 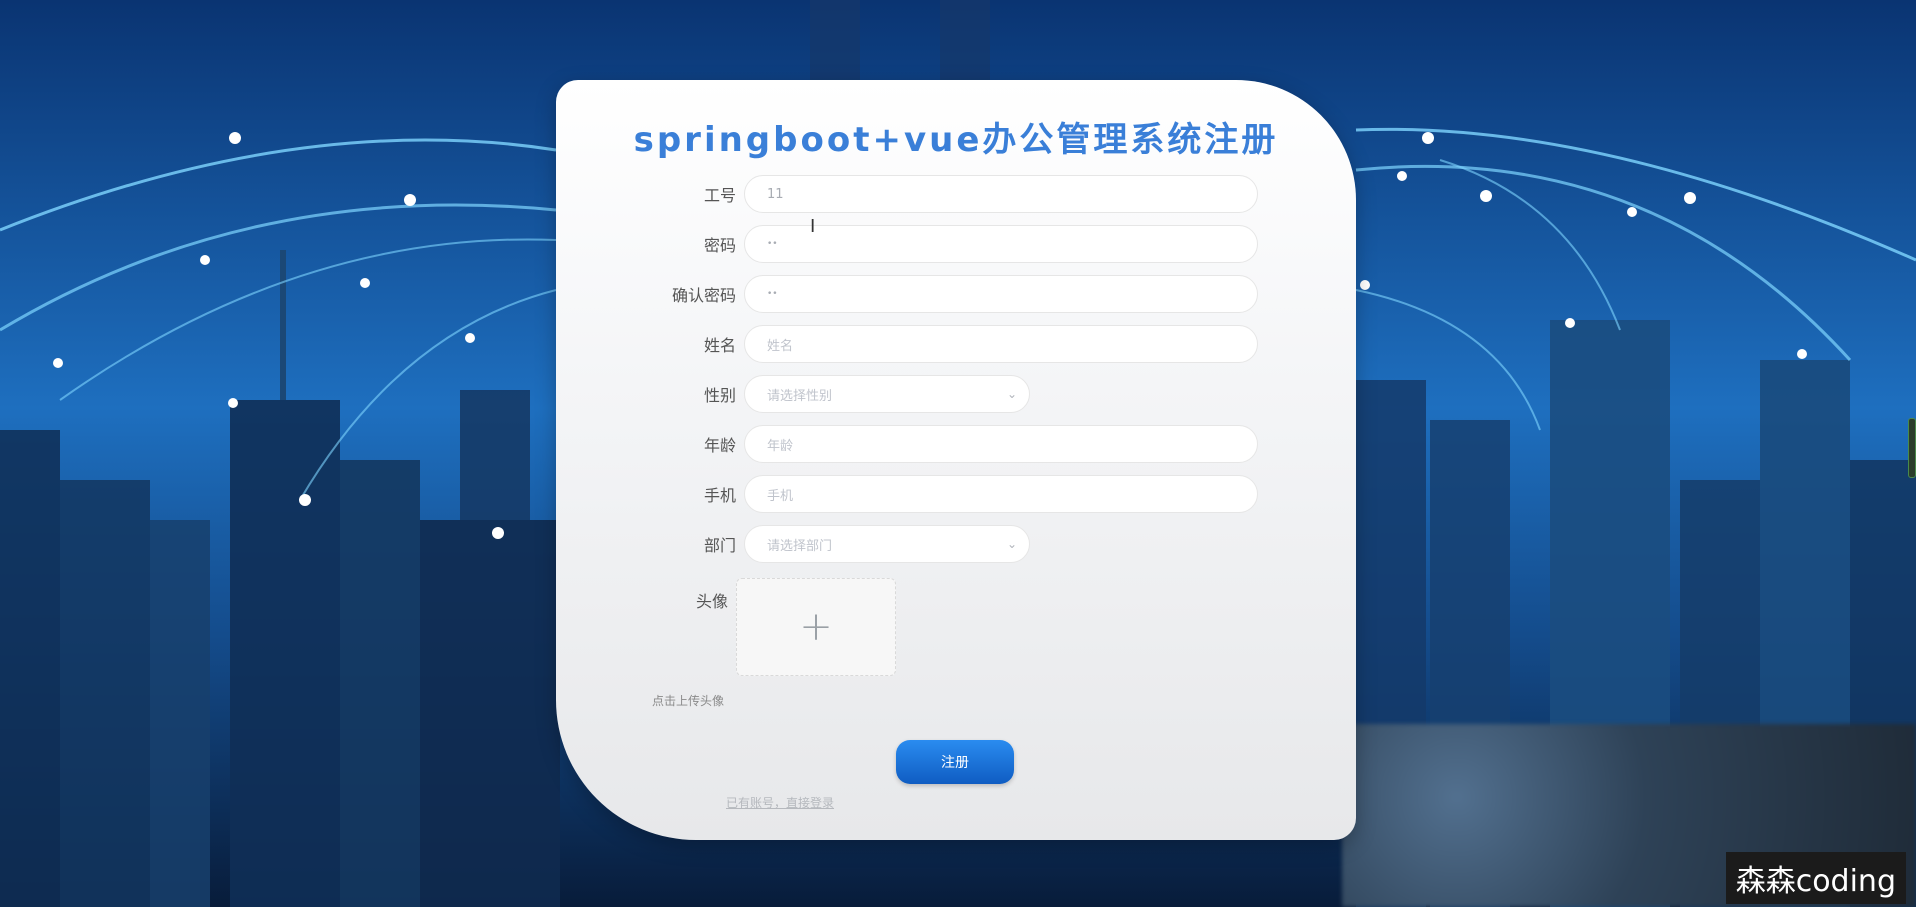 What do you see at coordinates (688, 701) in the screenshot?
I see `avatar-hint: 点击上传头像` at bounding box center [688, 701].